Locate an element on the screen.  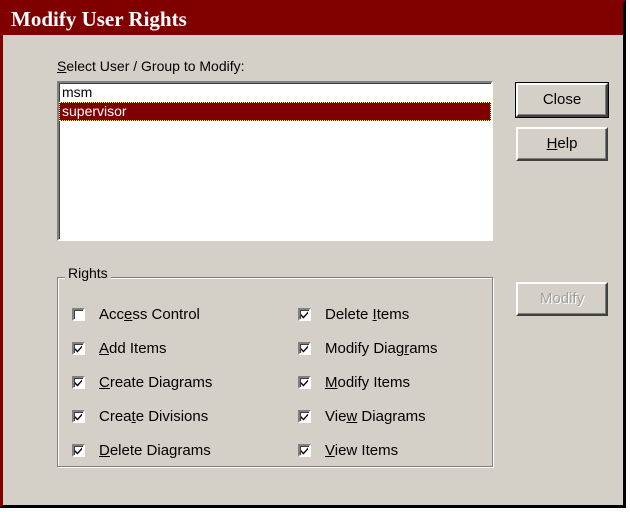
help-button: Help is located at coordinates (562, 144).